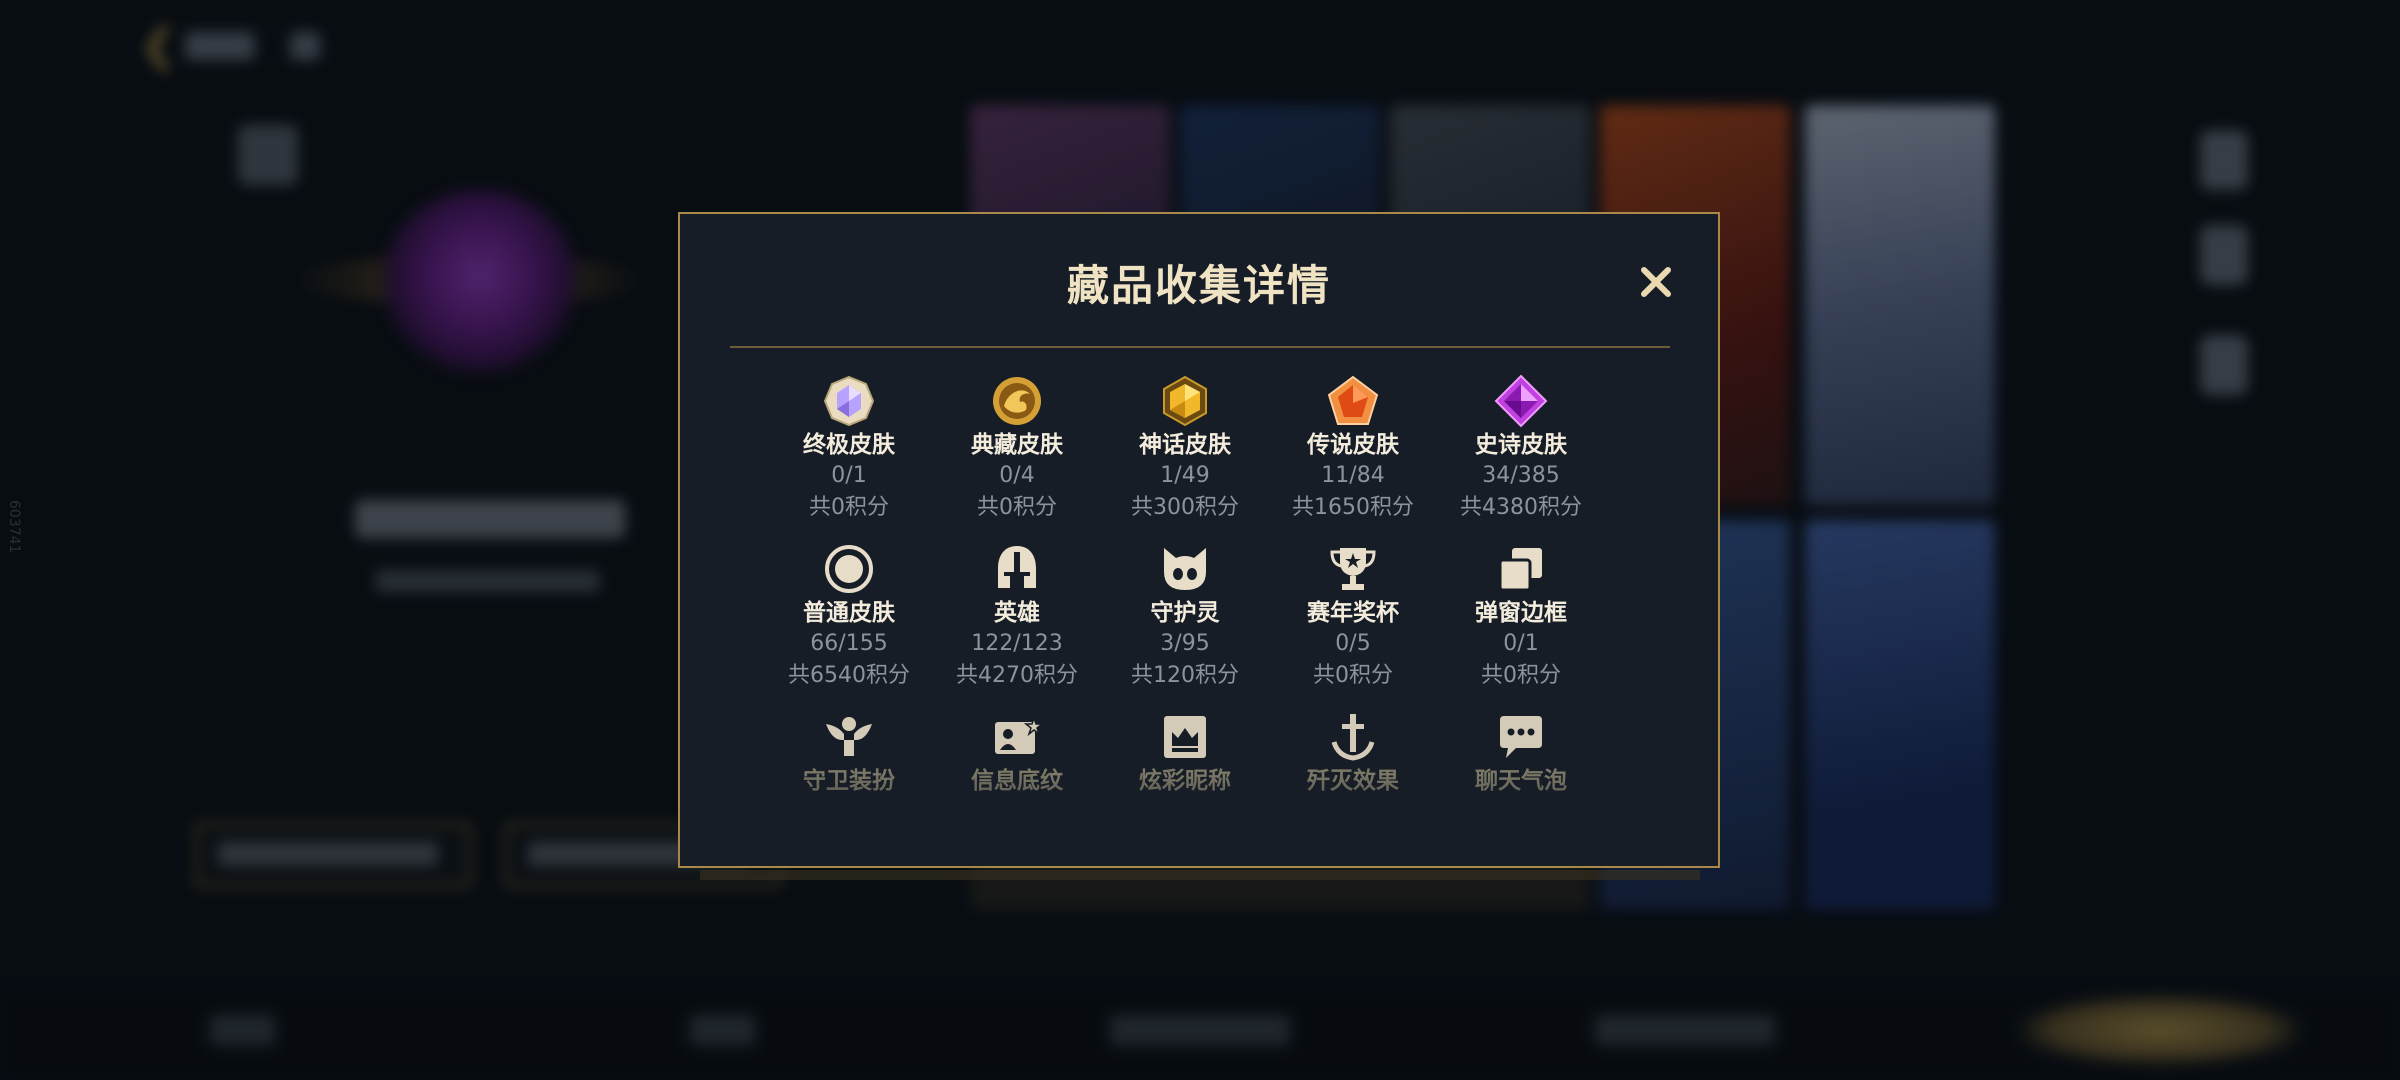 The image size is (2400, 1080). What do you see at coordinates (1017, 475) in the screenshot?
I see `item-count: 0/4` at bounding box center [1017, 475].